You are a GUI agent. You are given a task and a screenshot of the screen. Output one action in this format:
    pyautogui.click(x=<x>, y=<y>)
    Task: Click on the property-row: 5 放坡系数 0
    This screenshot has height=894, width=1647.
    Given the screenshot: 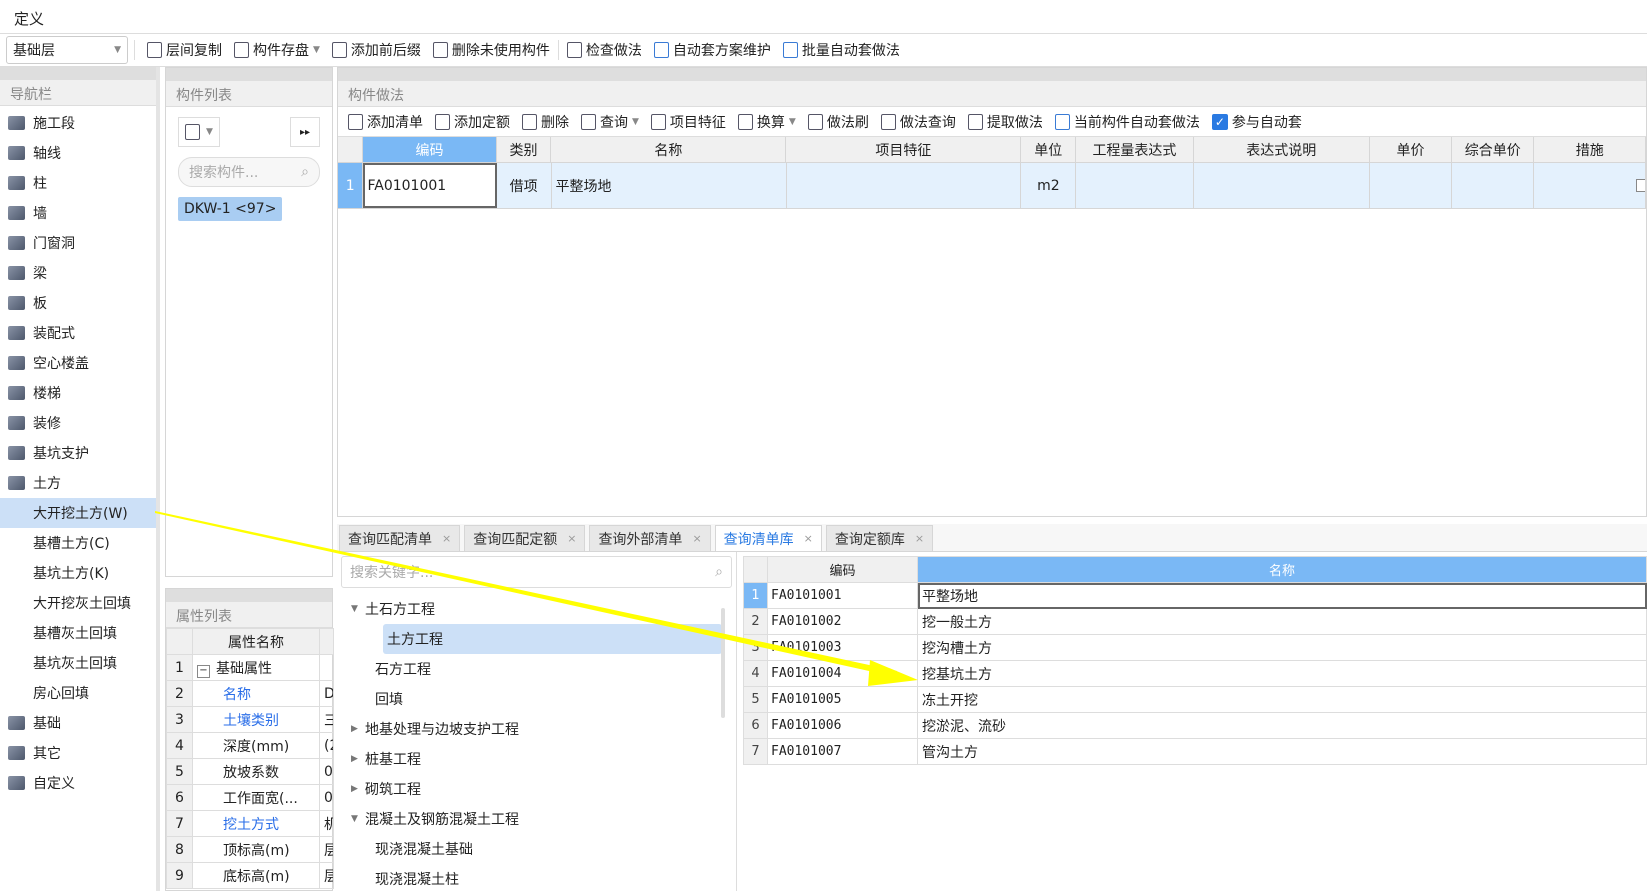 What is the action you would take?
    pyautogui.click(x=250, y=771)
    